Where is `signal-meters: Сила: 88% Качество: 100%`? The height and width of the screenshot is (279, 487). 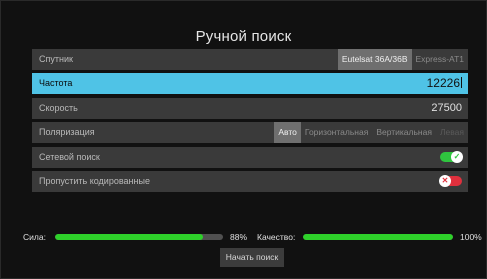 signal-meters: Сила: 88% Качество: 100% is located at coordinates (244, 237).